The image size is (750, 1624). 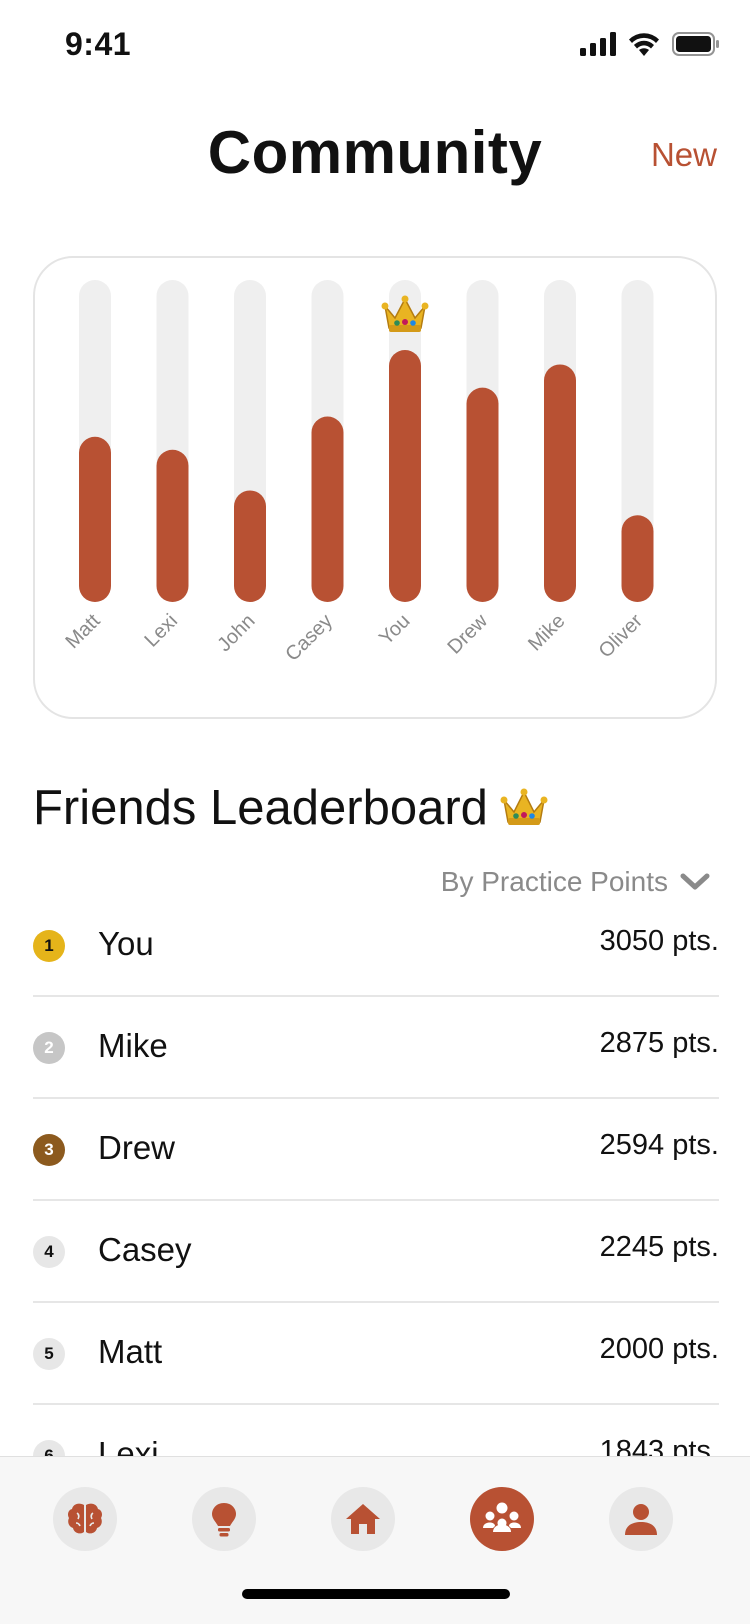 What do you see at coordinates (130, 1351) in the screenshot?
I see `friend-name: Matt` at bounding box center [130, 1351].